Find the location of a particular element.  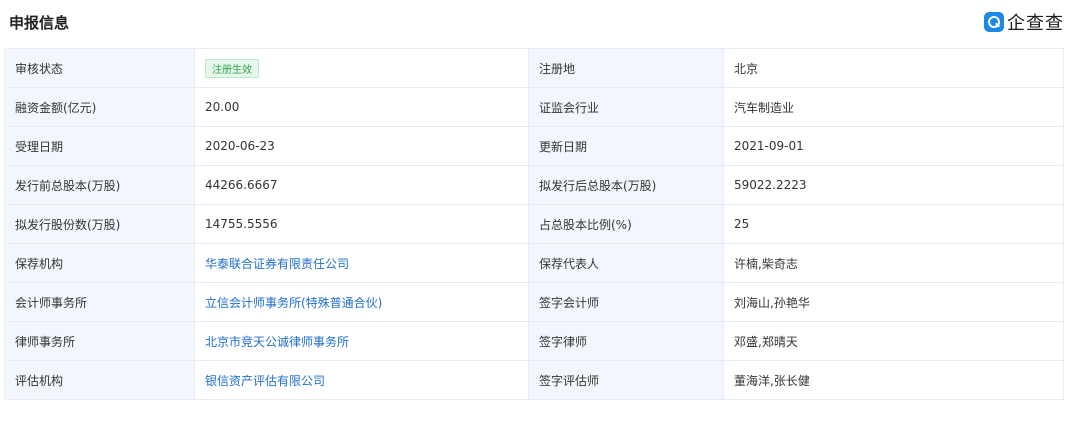

section-title: 申报信息 is located at coordinates (39, 23).